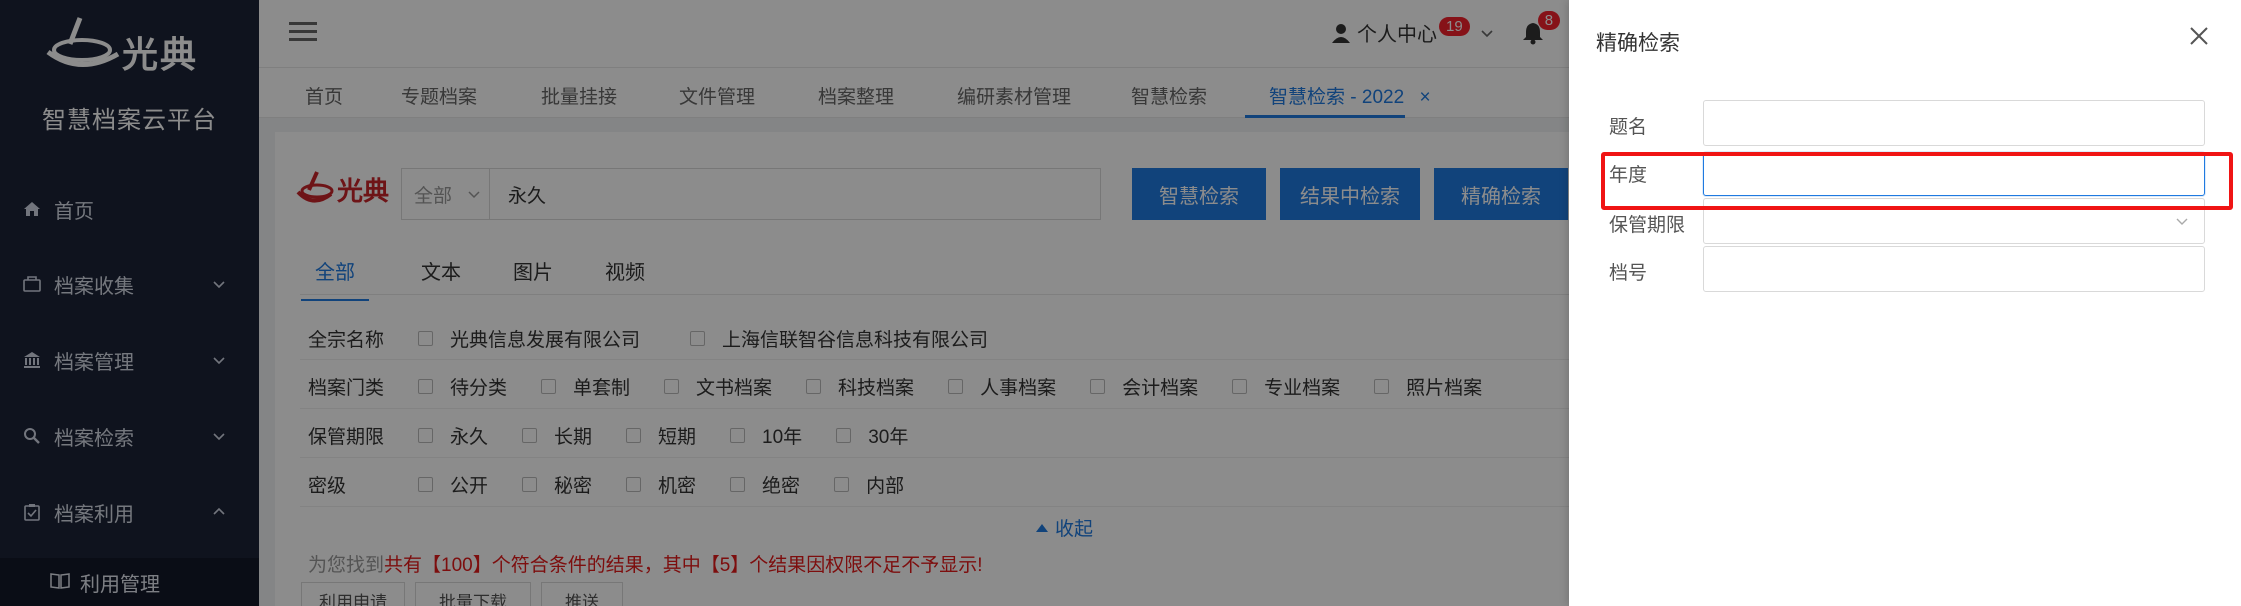  I want to click on archive-no-input, so click(1954, 269).